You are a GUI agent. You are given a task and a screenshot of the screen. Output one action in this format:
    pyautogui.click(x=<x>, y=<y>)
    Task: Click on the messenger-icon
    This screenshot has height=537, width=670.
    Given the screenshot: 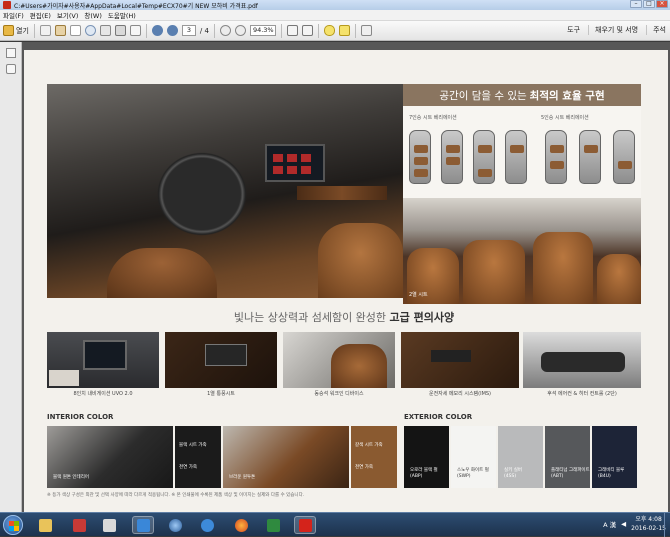 What is the action you would take?
    pyautogui.click(x=143, y=525)
    